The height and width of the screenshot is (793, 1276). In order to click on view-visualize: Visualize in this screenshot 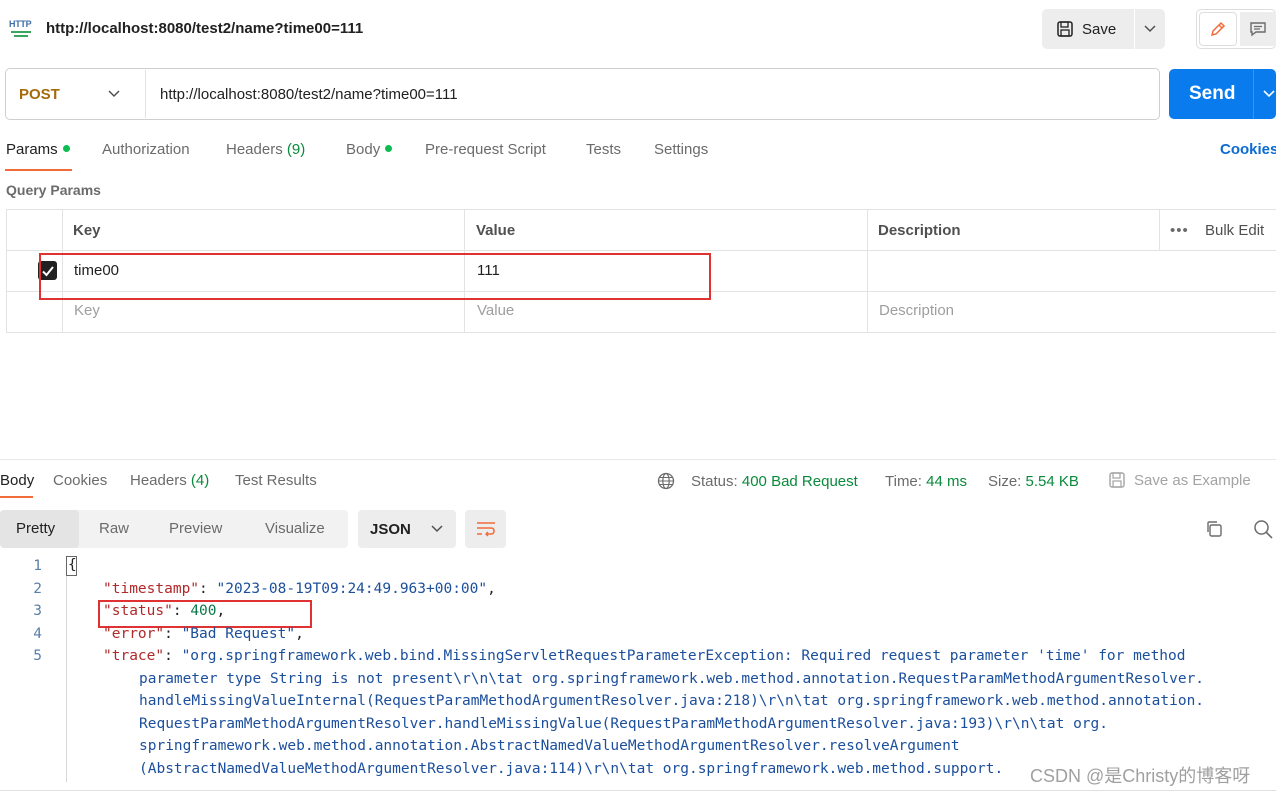, I will do `click(295, 528)`.